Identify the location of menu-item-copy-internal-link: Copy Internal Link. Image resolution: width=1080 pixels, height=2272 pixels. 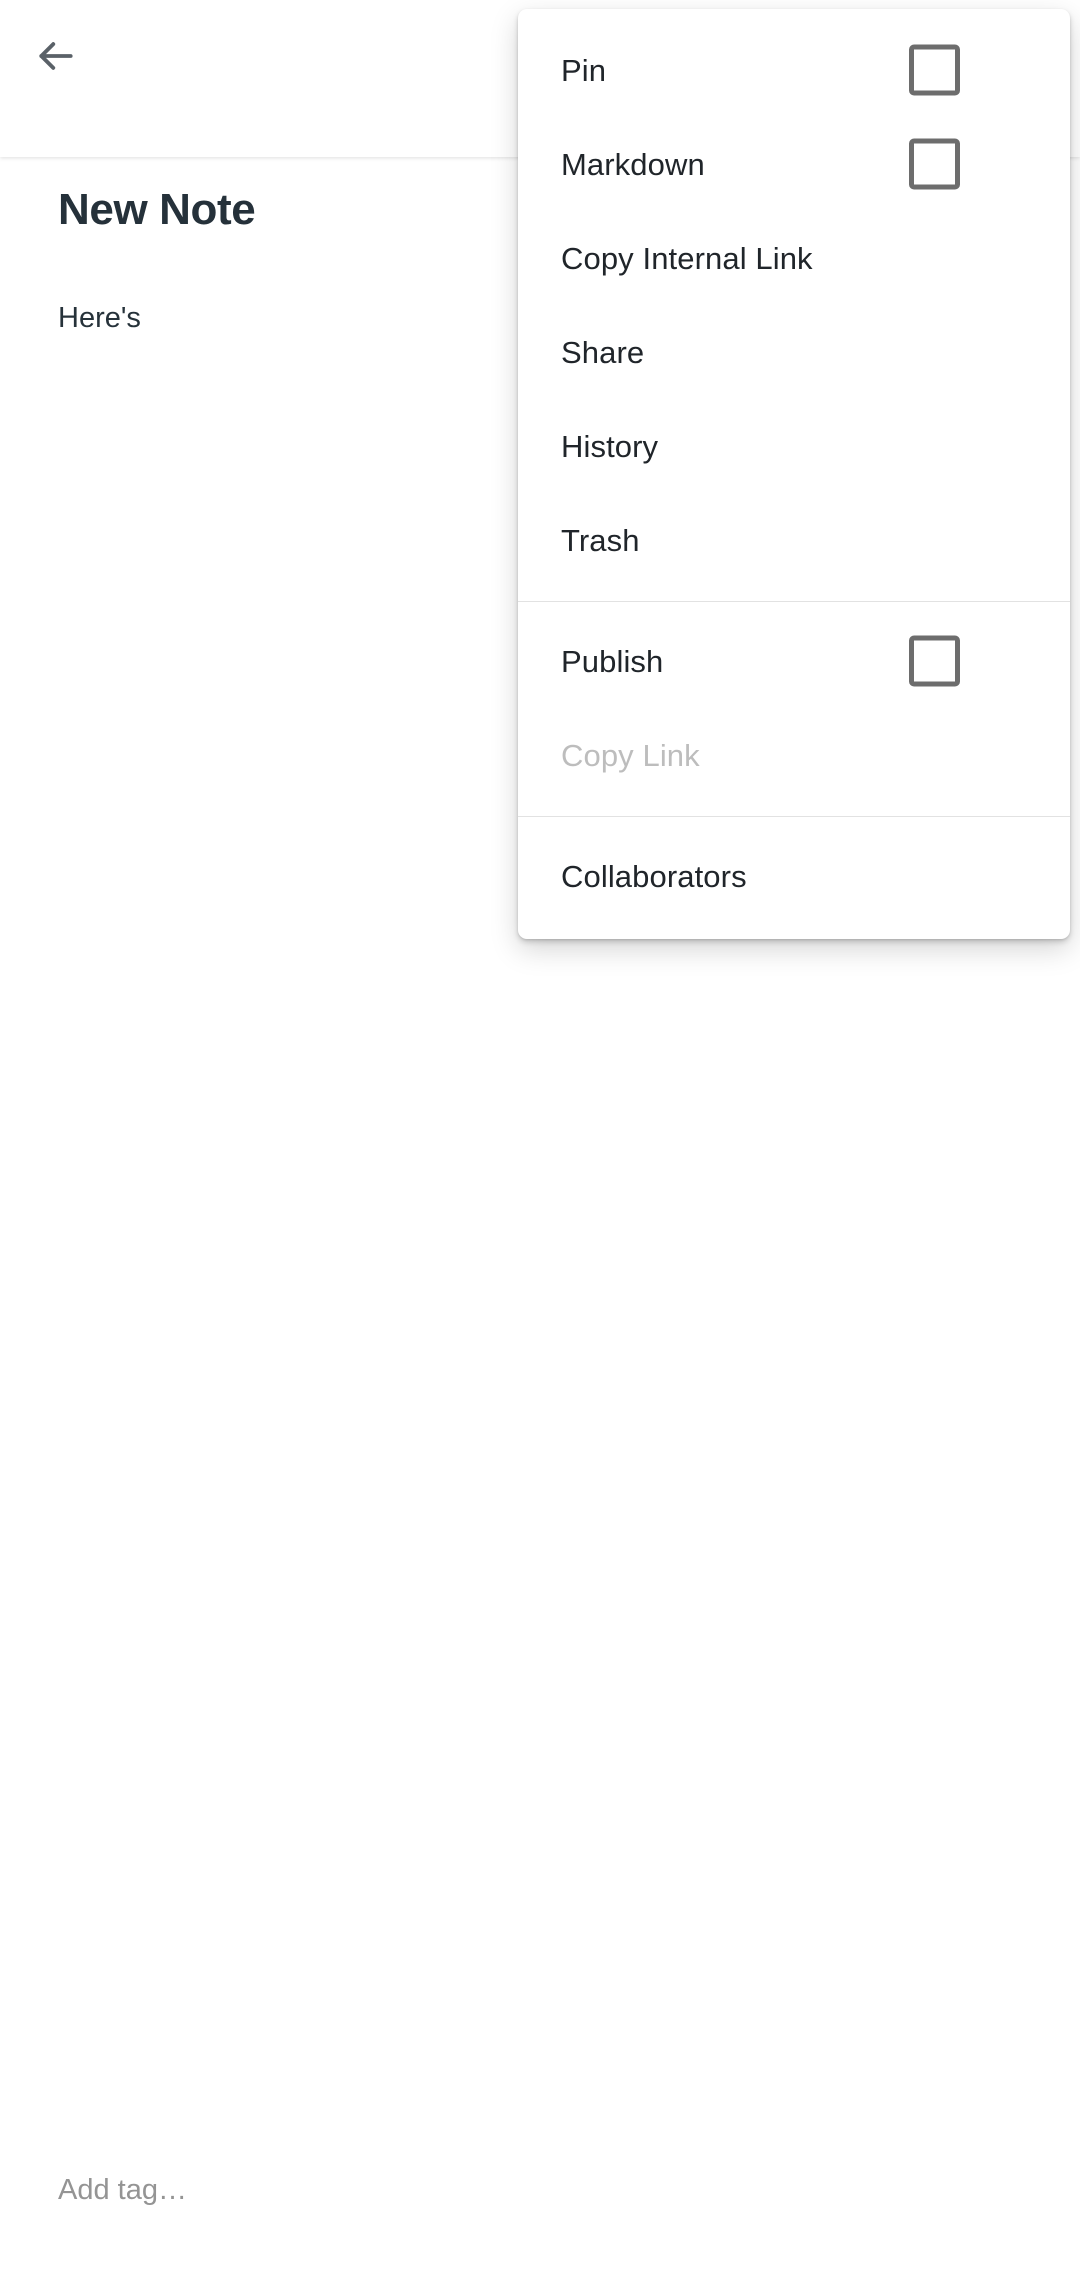
(794, 258).